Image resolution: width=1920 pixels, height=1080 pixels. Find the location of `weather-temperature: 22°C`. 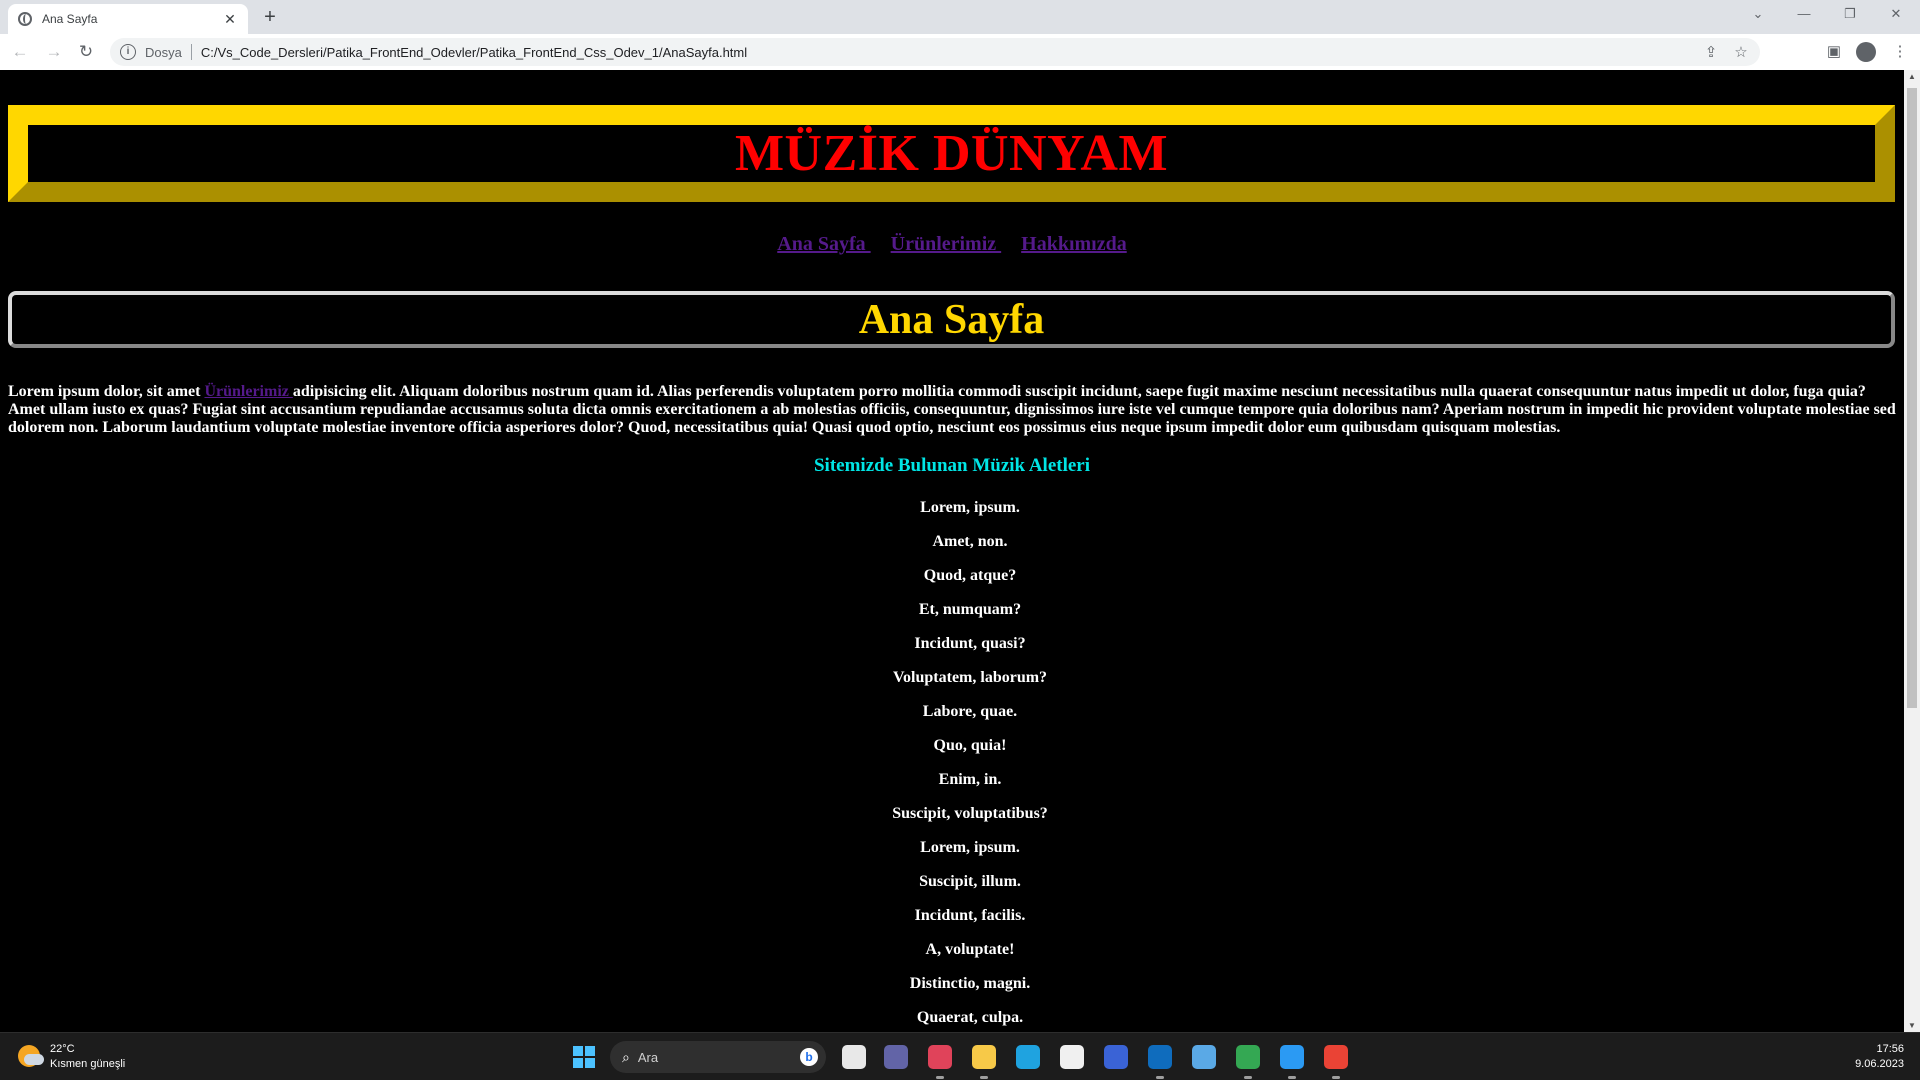

weather-temperature: 22°C is located at coordinates (62, 1049).